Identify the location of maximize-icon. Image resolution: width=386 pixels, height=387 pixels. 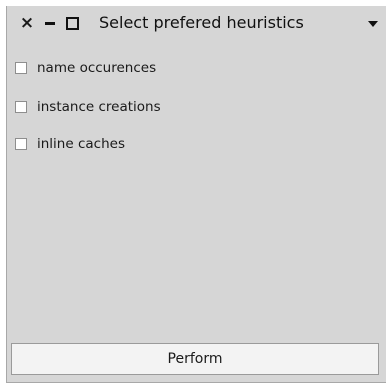
(72, 23).